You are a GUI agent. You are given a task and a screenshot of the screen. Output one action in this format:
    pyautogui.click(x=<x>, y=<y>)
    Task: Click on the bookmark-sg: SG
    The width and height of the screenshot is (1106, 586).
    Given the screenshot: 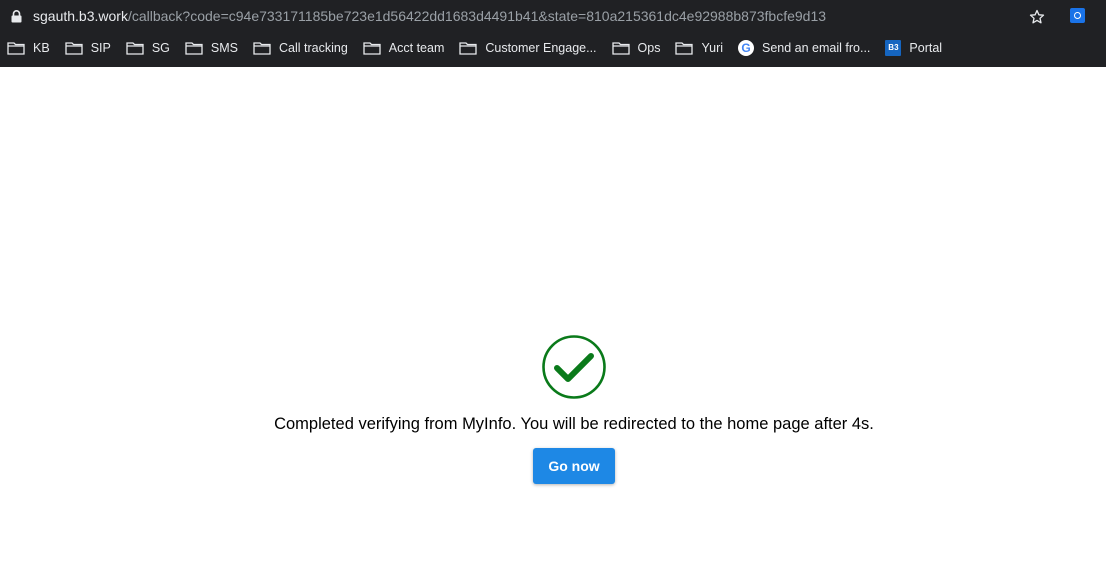 What is the action you would take?
    pyautogui.click(x=148, y=48)
    